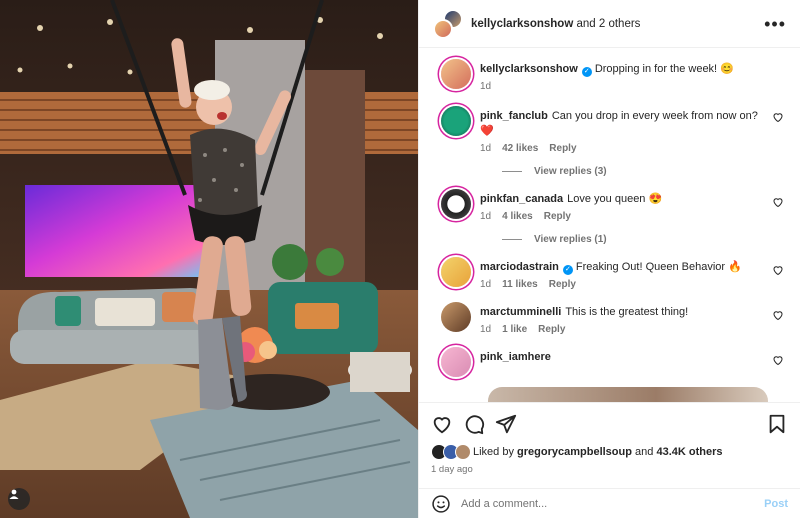 This screenshot has height=518, width=800. What do you see at coordinates (515, 357) in the screenshot?
I see `comment-username: pink_iamhere` at bounding box center [515, 357].